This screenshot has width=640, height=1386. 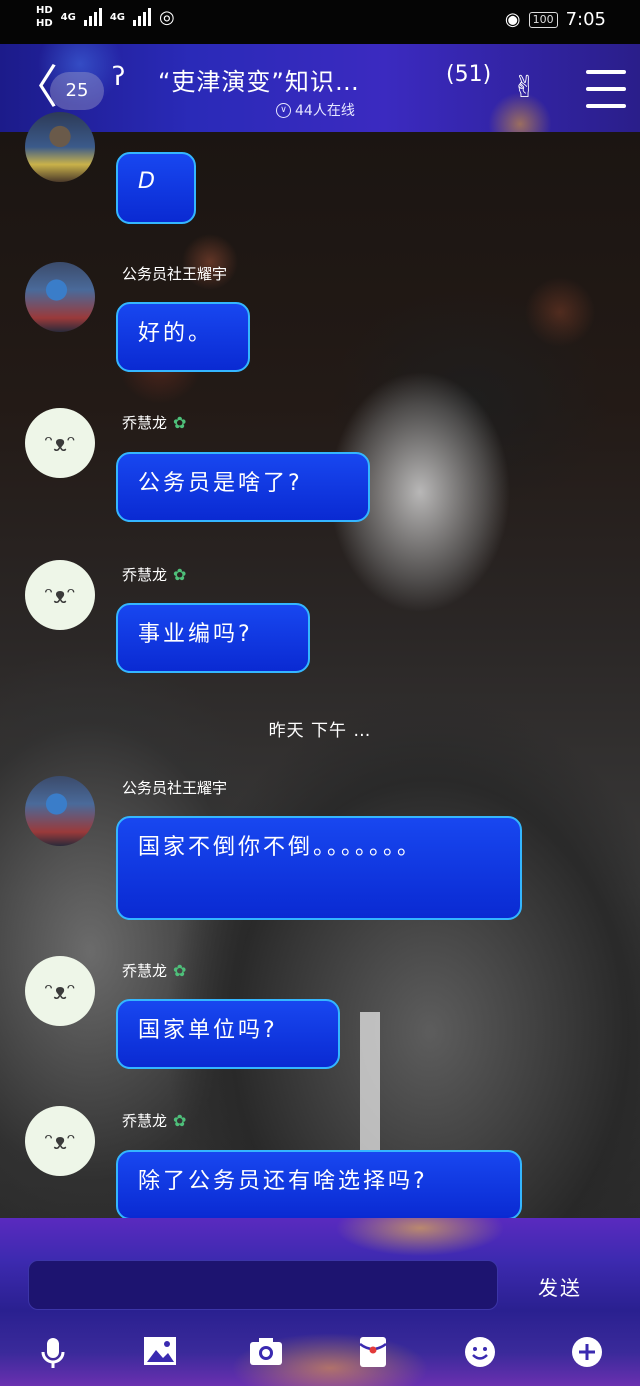 I want to click on hd-label-1: HD, so click(x=44, y=10).